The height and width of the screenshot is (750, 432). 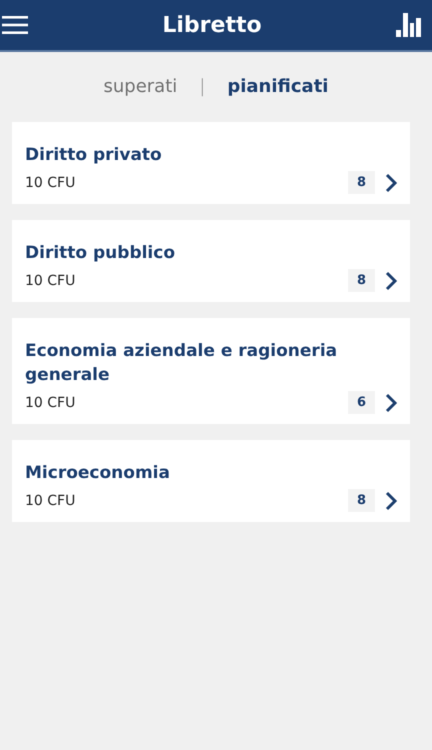 I want to click on grade-badge: 6, so click(x=361, y=402).